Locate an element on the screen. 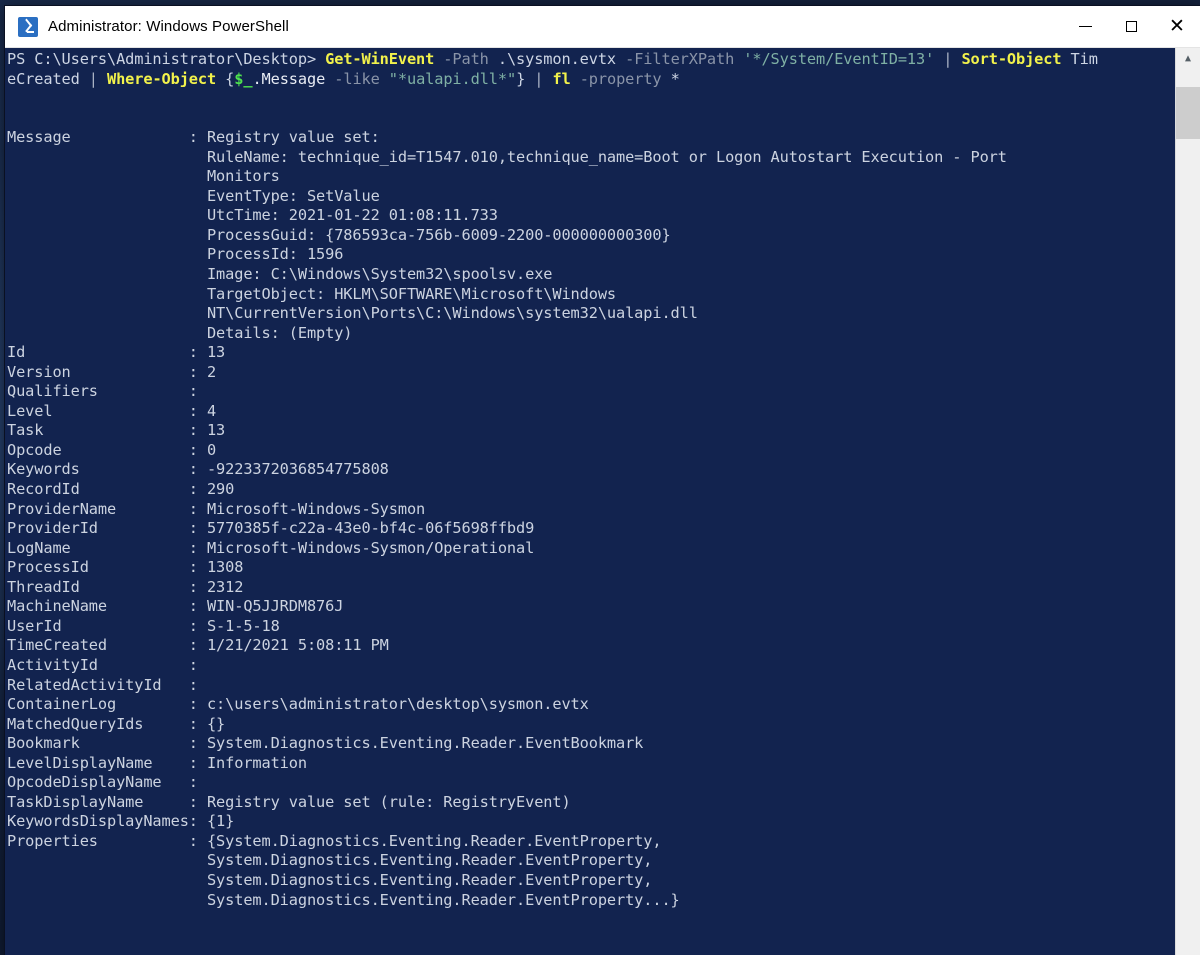 This screenshot has height=955, width=1200. token: "*ualapi.dll*" is located at coordinates (448, 78).